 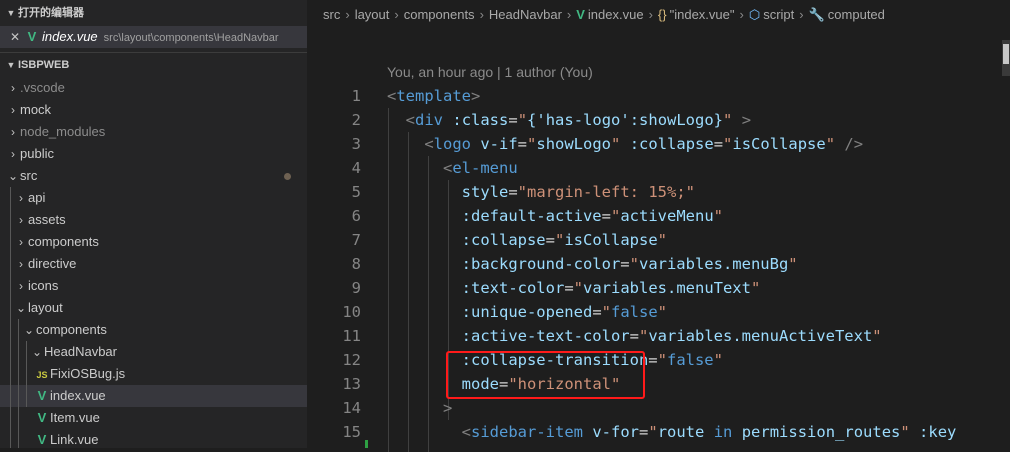 What do you see at coordinates (78, 395) in the screenshot?
I see `tree-item-label: index.vue` at bounding box center [78, 395].